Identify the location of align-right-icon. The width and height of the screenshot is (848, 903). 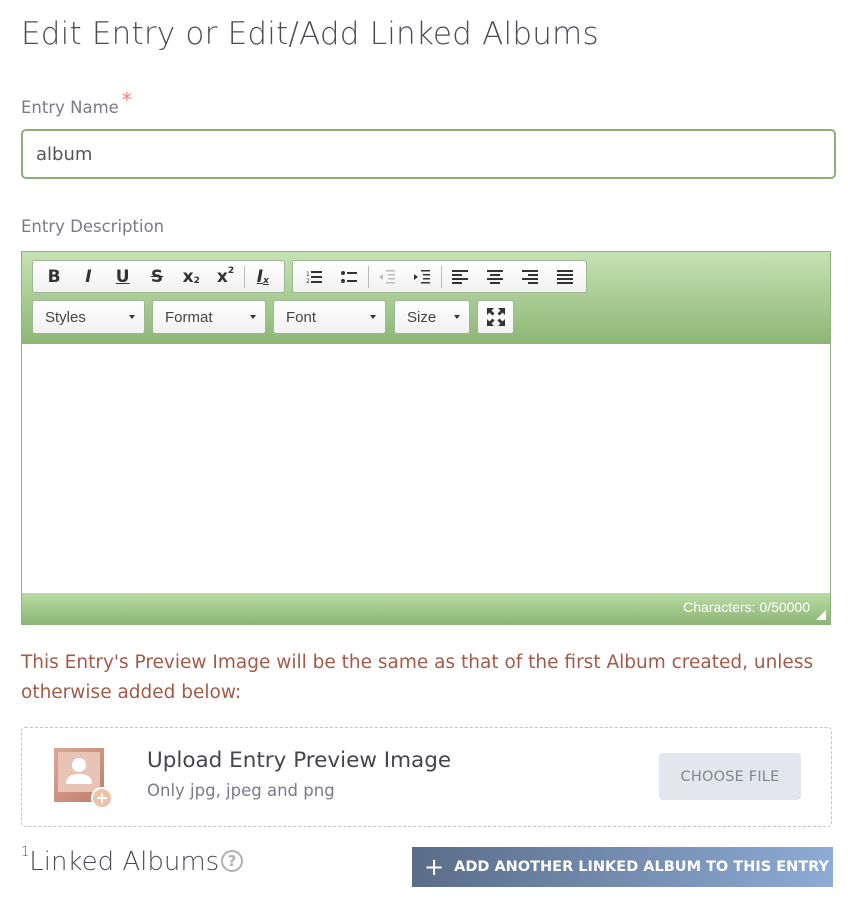
(529, 276).